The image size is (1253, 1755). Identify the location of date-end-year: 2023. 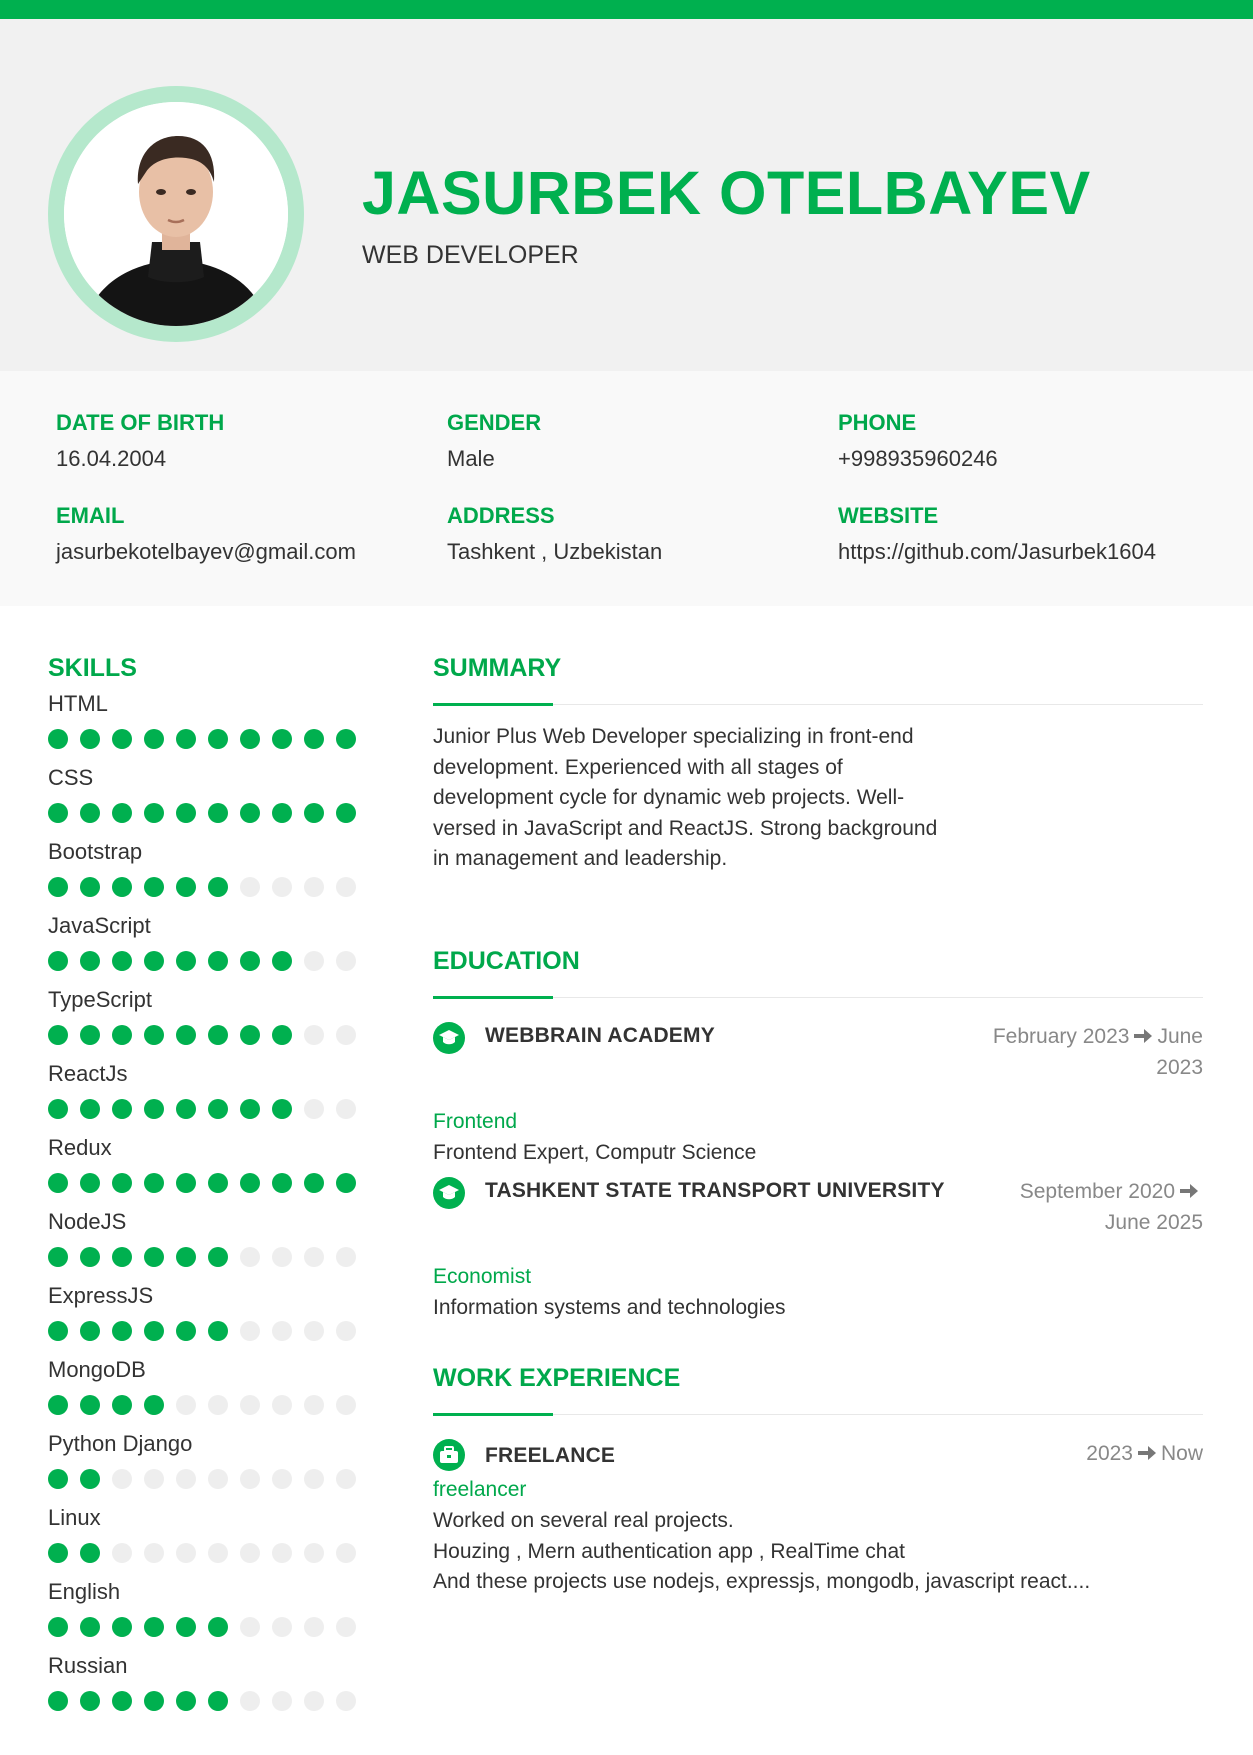
(1179, 1067).